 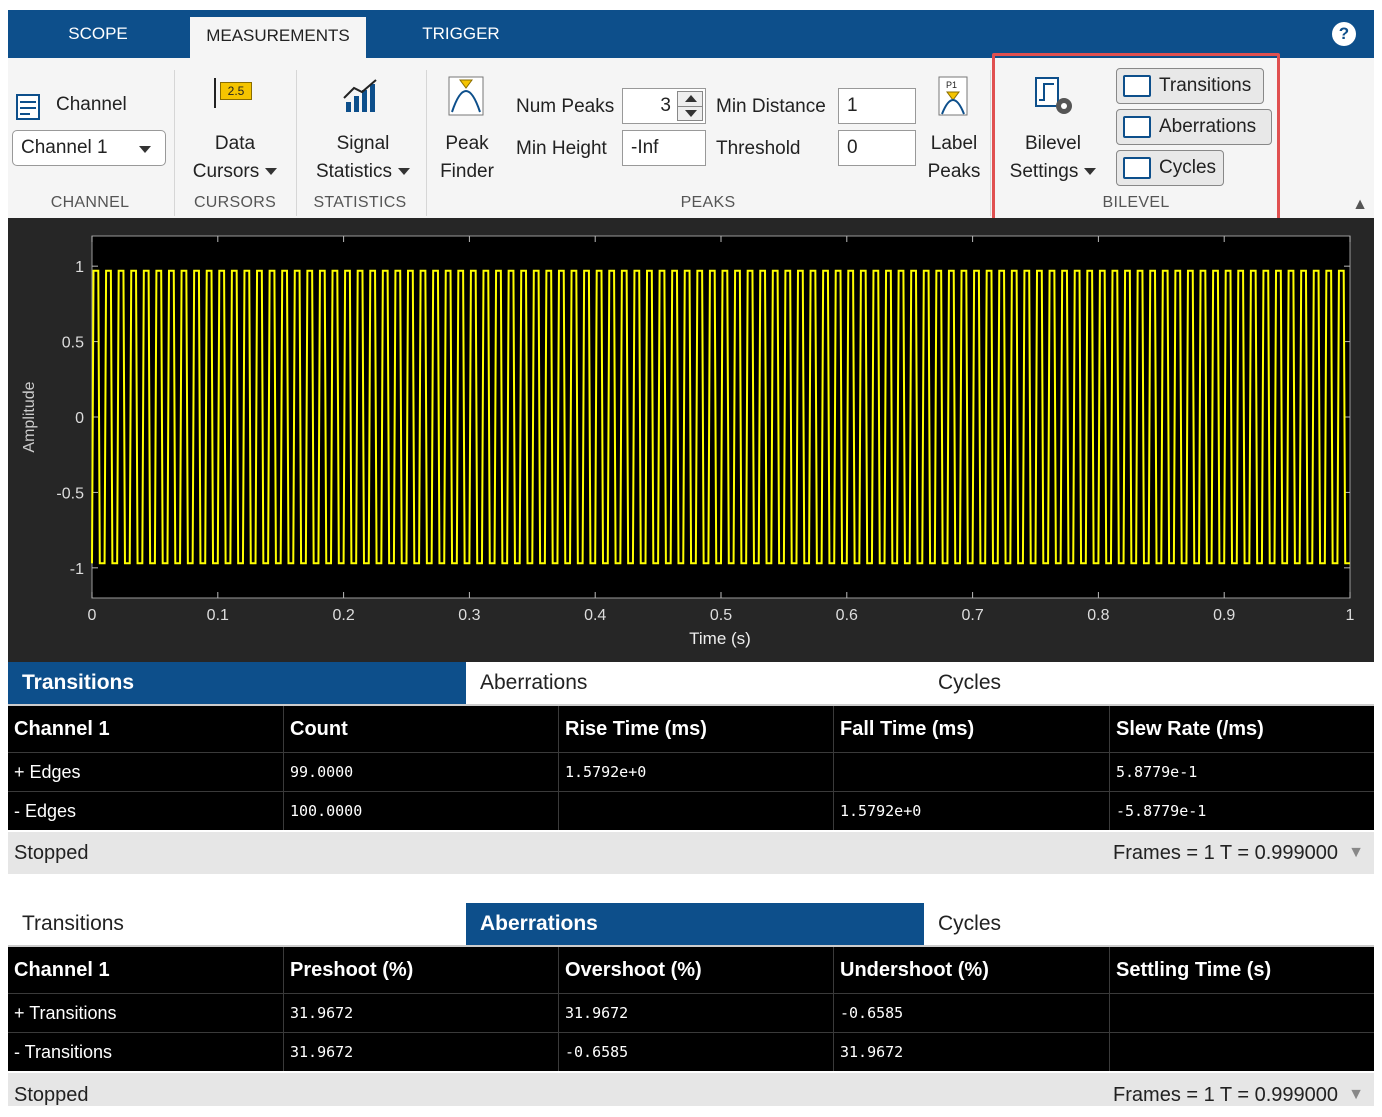 What do you see at coordinates (467, 130) in the screenshot?
I see `peak-finder-button: Peak Finder` at bounding box center [467, 130].